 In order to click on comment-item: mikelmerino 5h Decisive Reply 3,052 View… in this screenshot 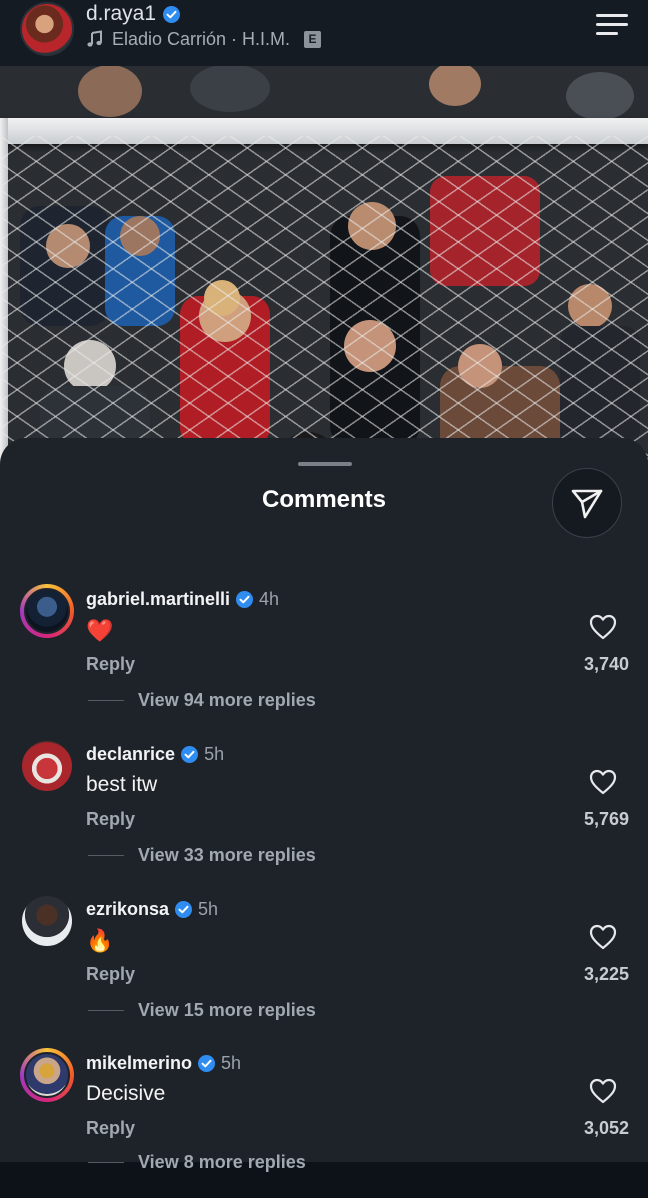, I will do `click(324, 1123)`.